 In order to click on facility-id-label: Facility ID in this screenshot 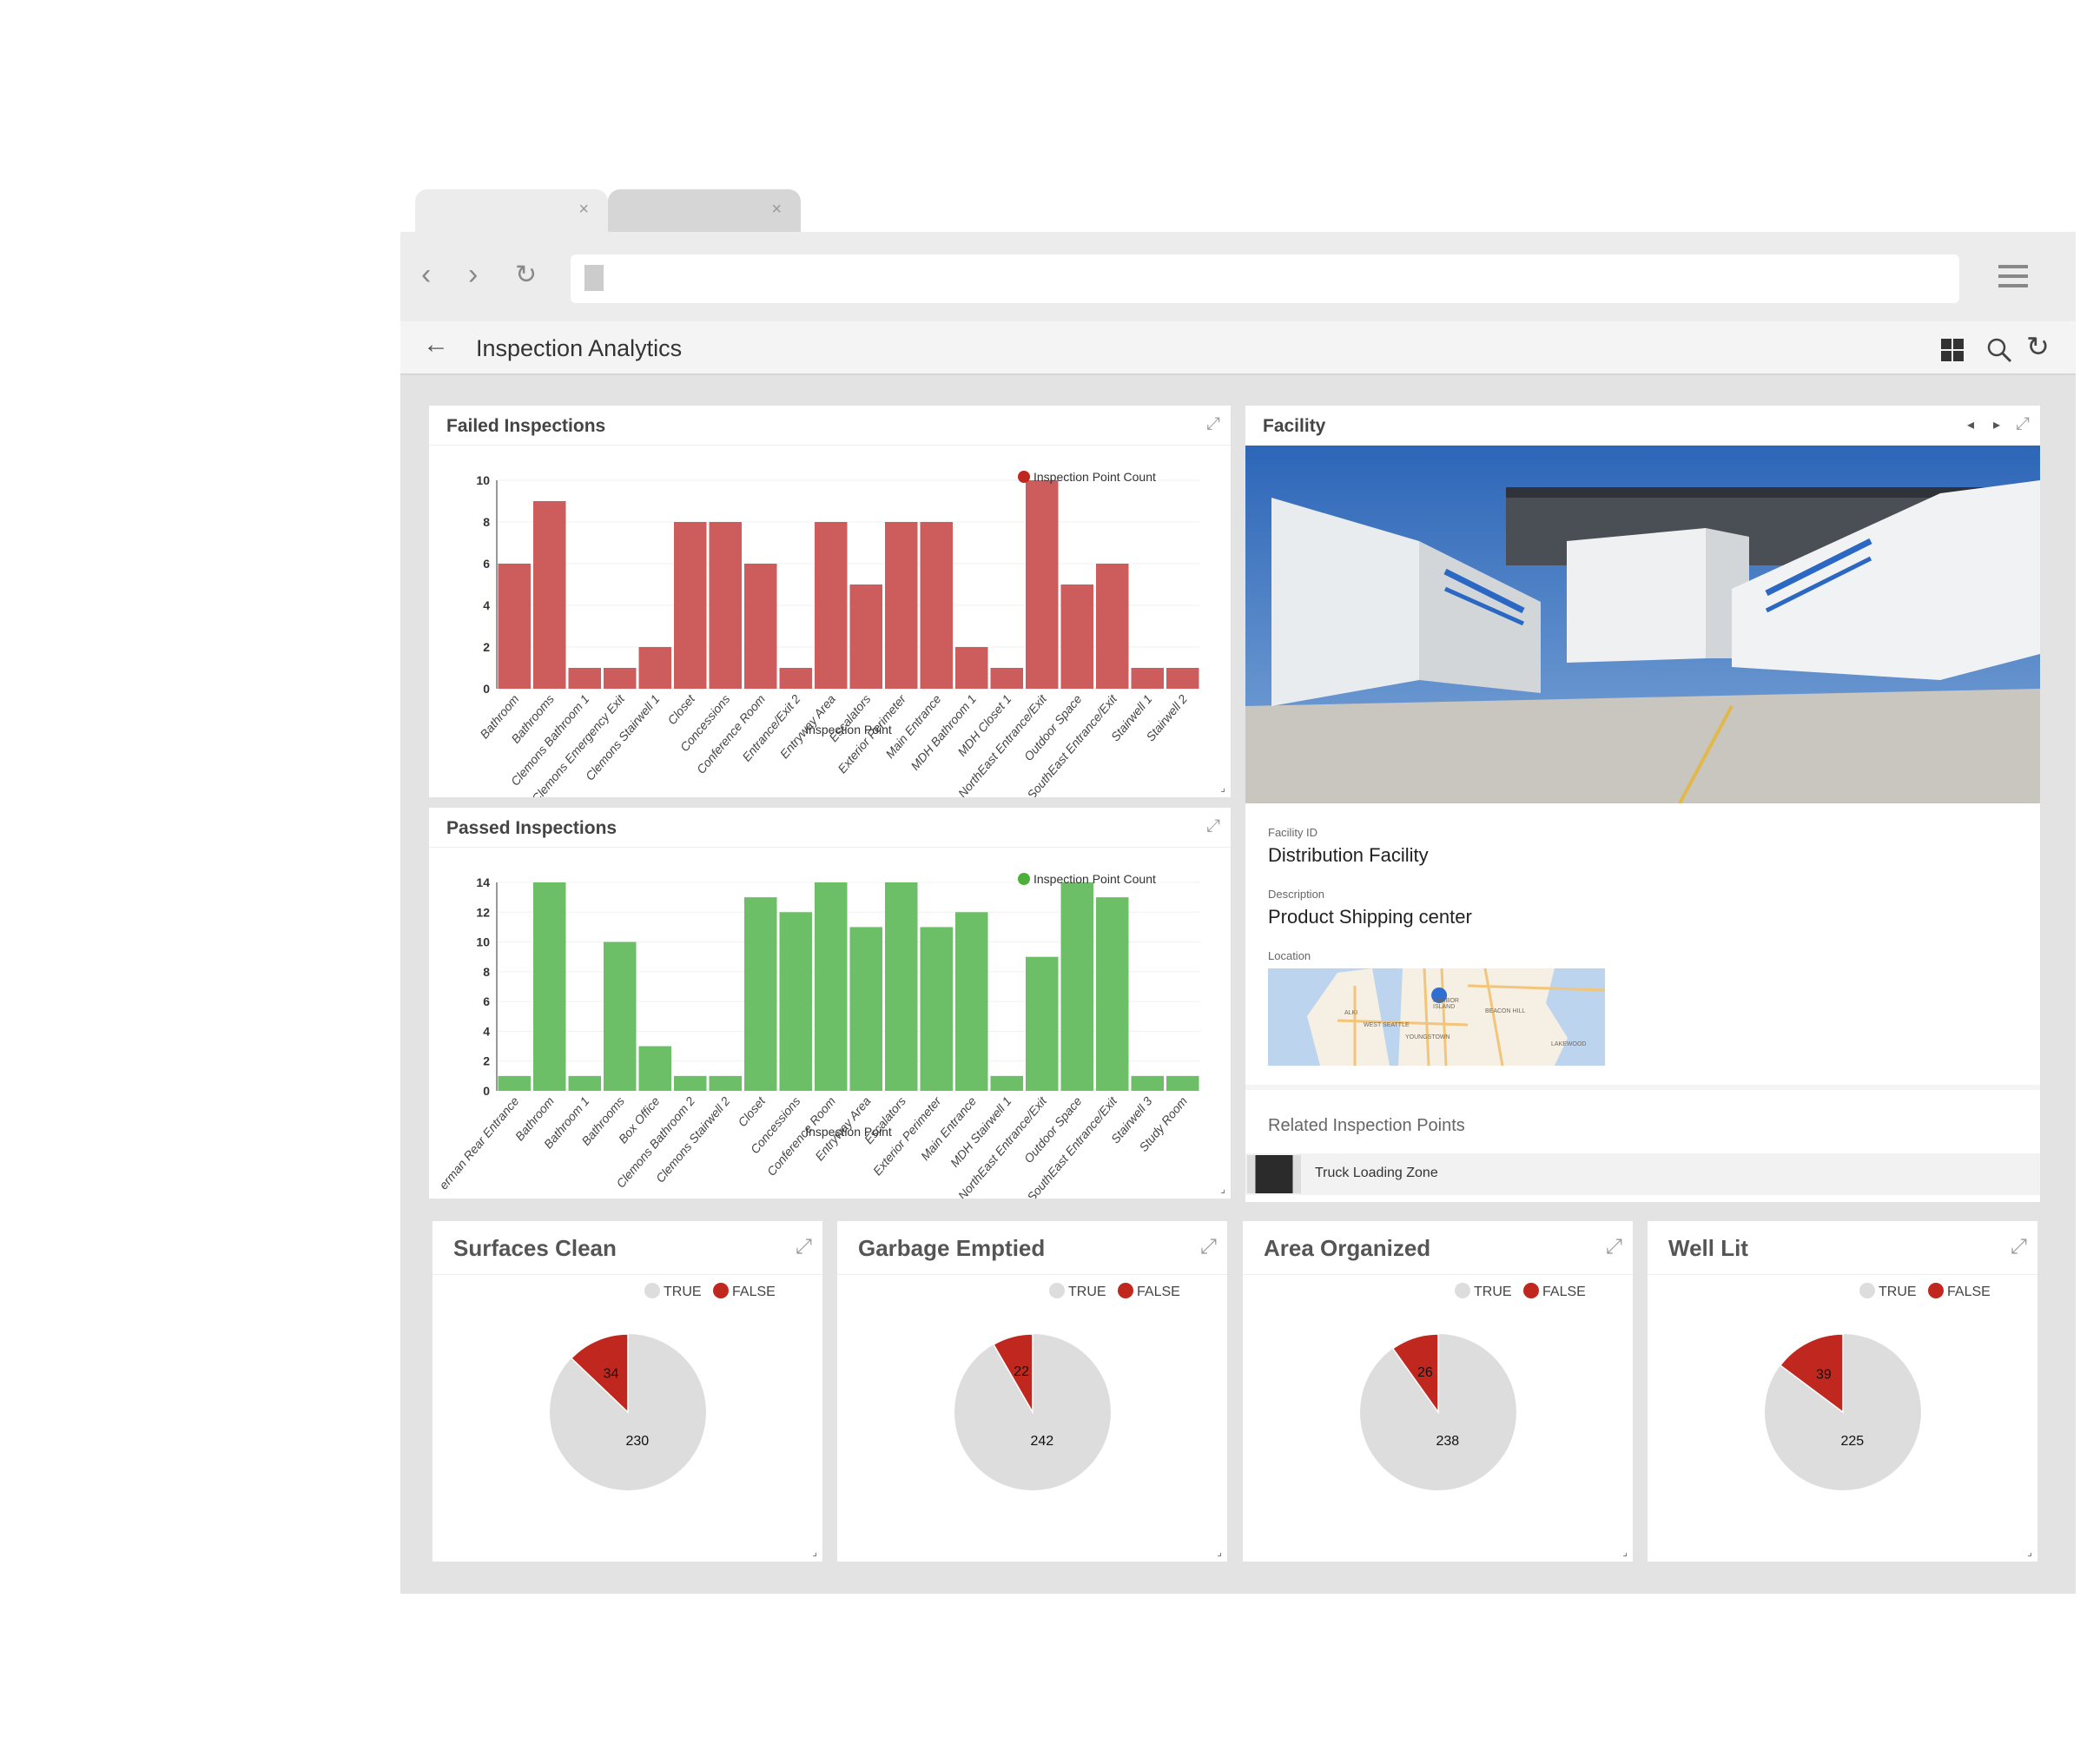, I will do `click(1293, 832)`.